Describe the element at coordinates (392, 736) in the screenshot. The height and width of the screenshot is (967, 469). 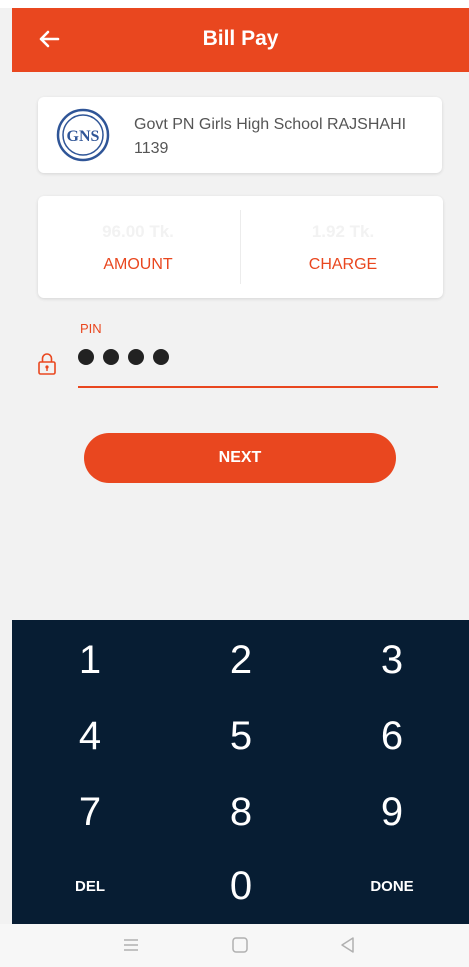
I see `keypad-key-6: 6` at that location.